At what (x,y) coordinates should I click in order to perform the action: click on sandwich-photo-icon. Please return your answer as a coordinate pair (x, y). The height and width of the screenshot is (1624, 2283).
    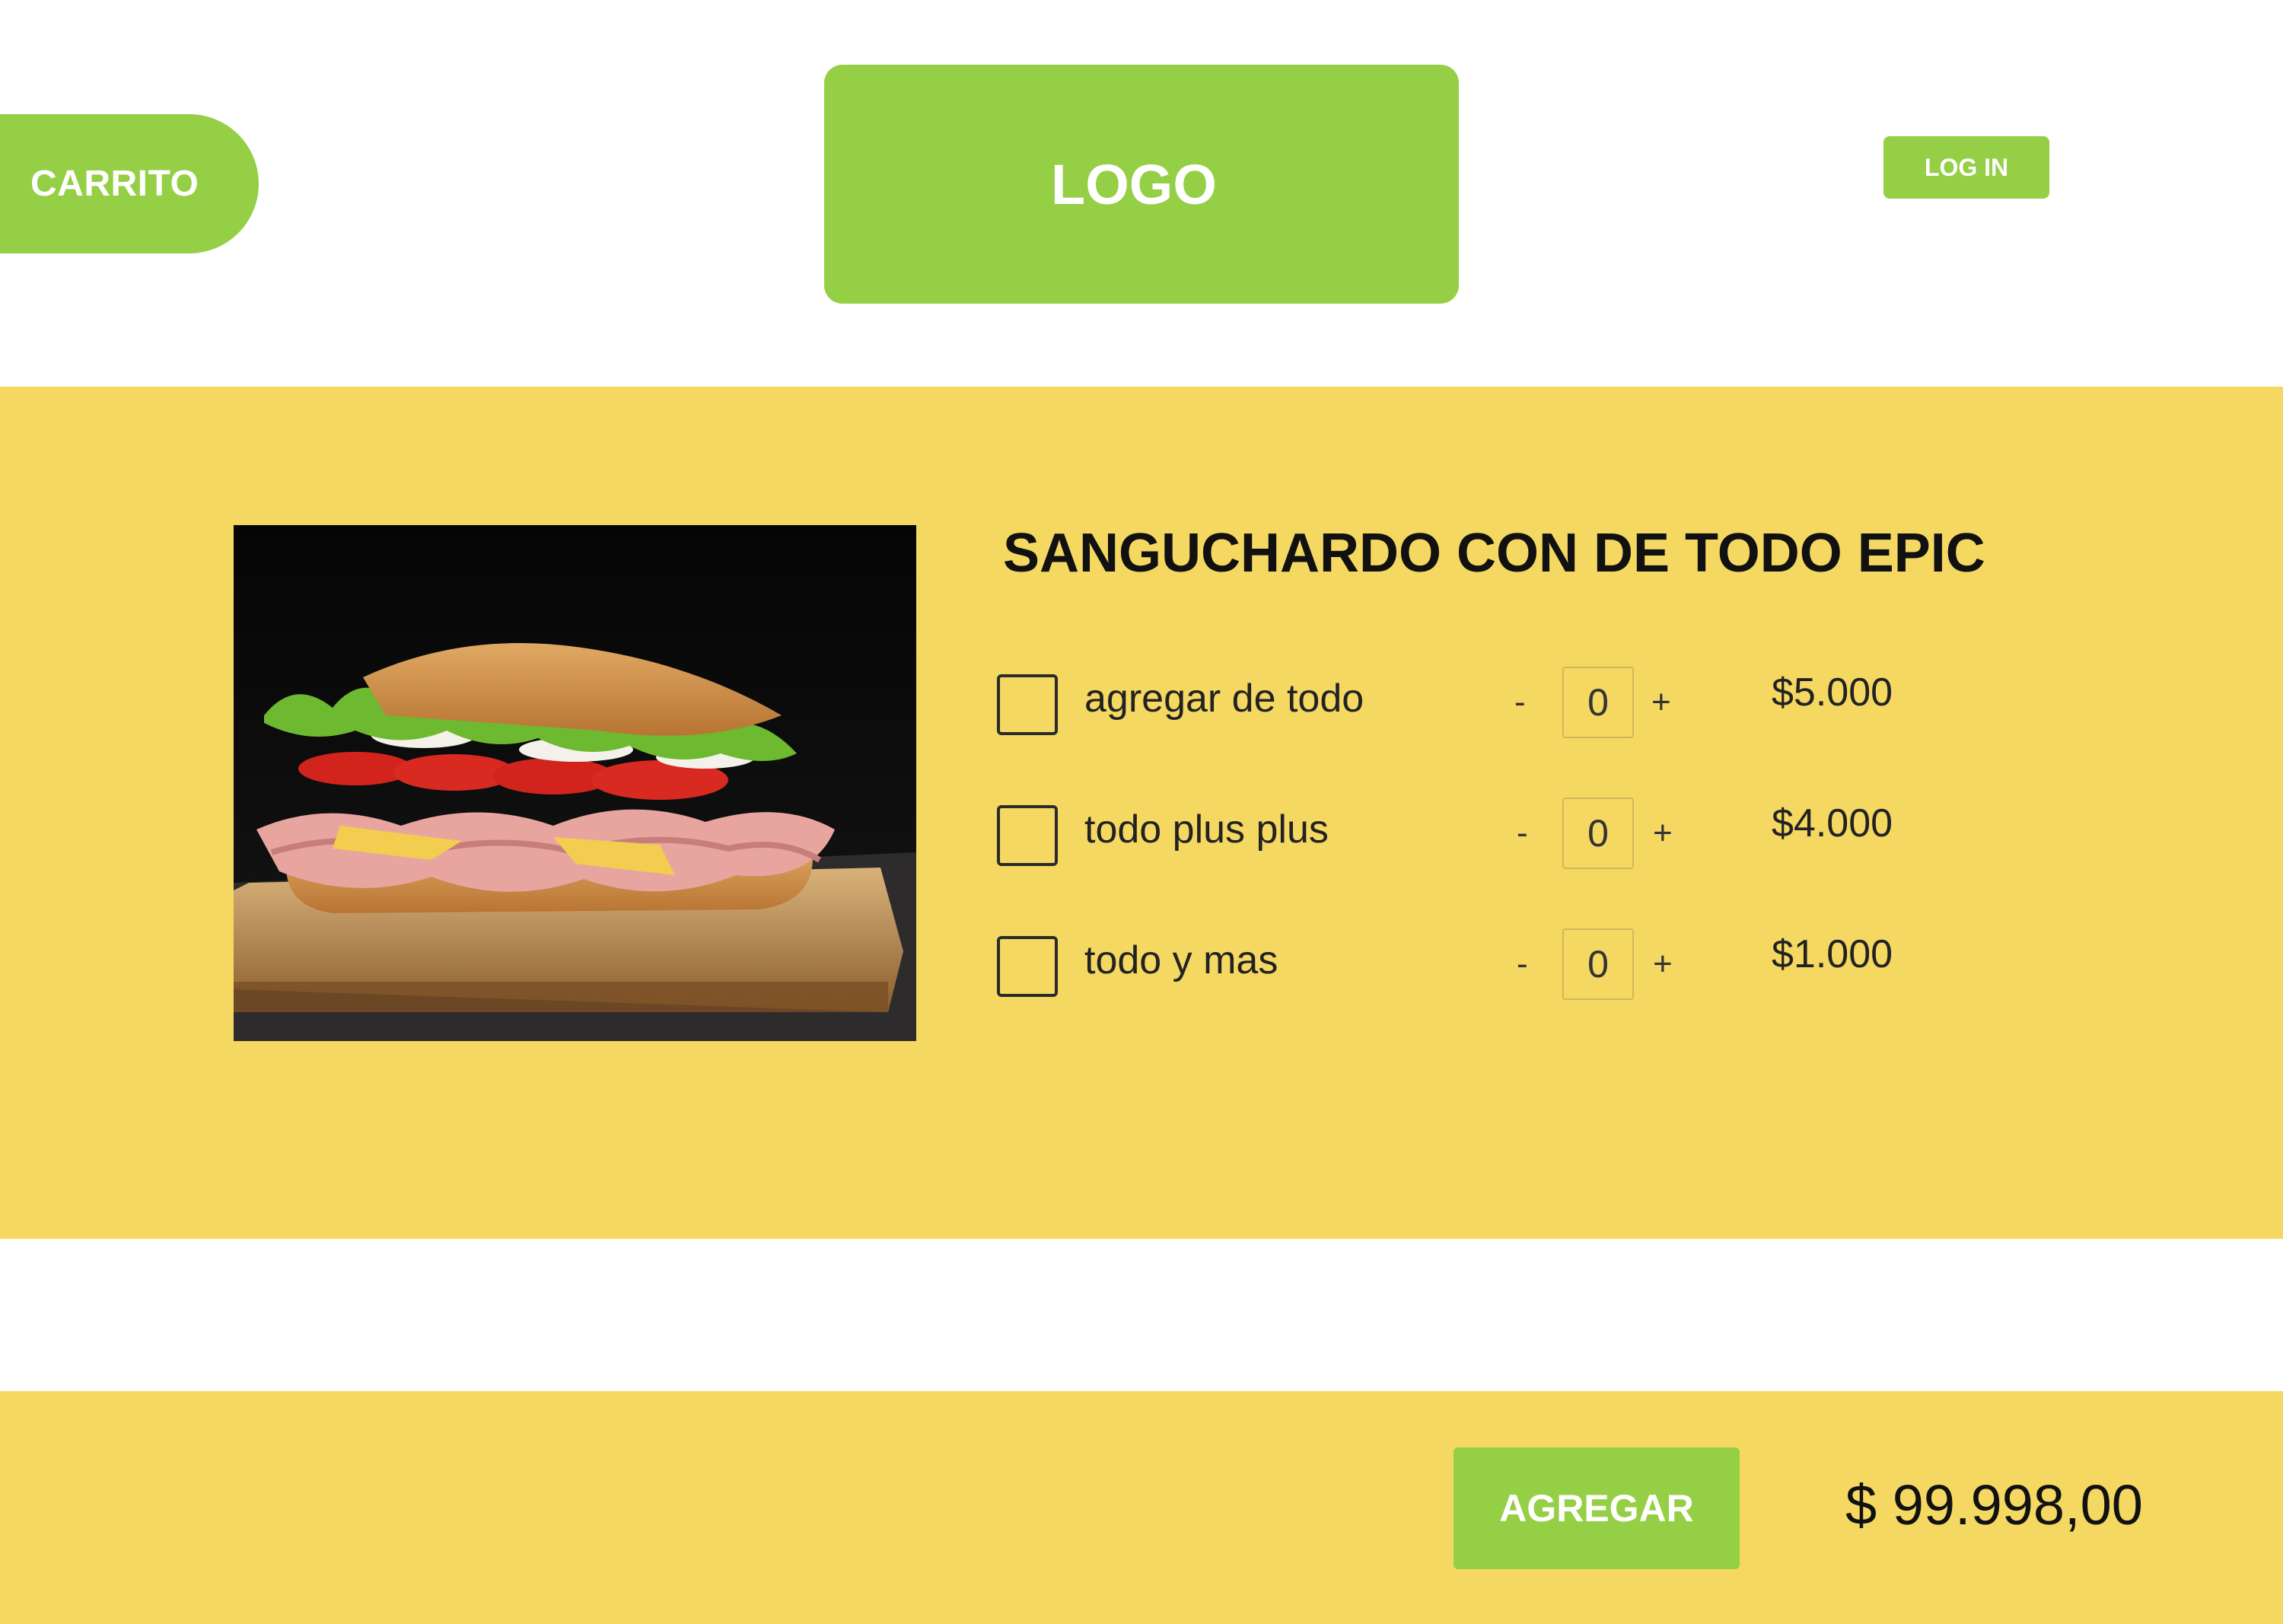
    Looking at the image, I should click on (575, 783).